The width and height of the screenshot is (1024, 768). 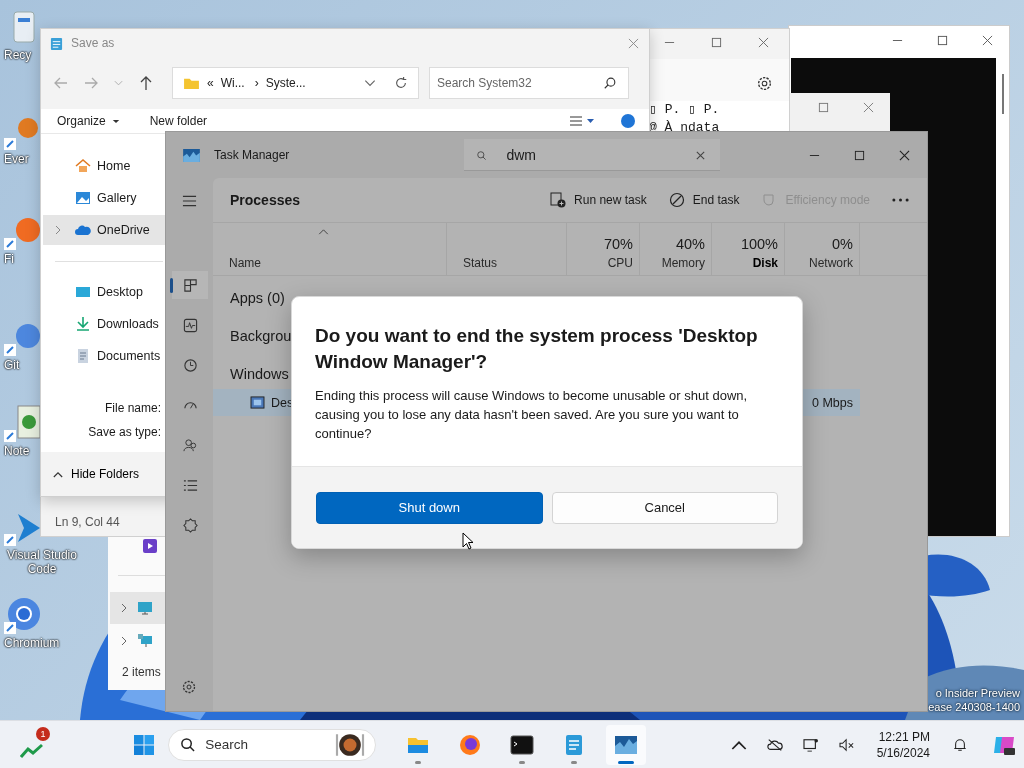 What do you see at coordinates (83, 324) in the screenshot?
I see `download-icon` at bounding box center [83, 324].